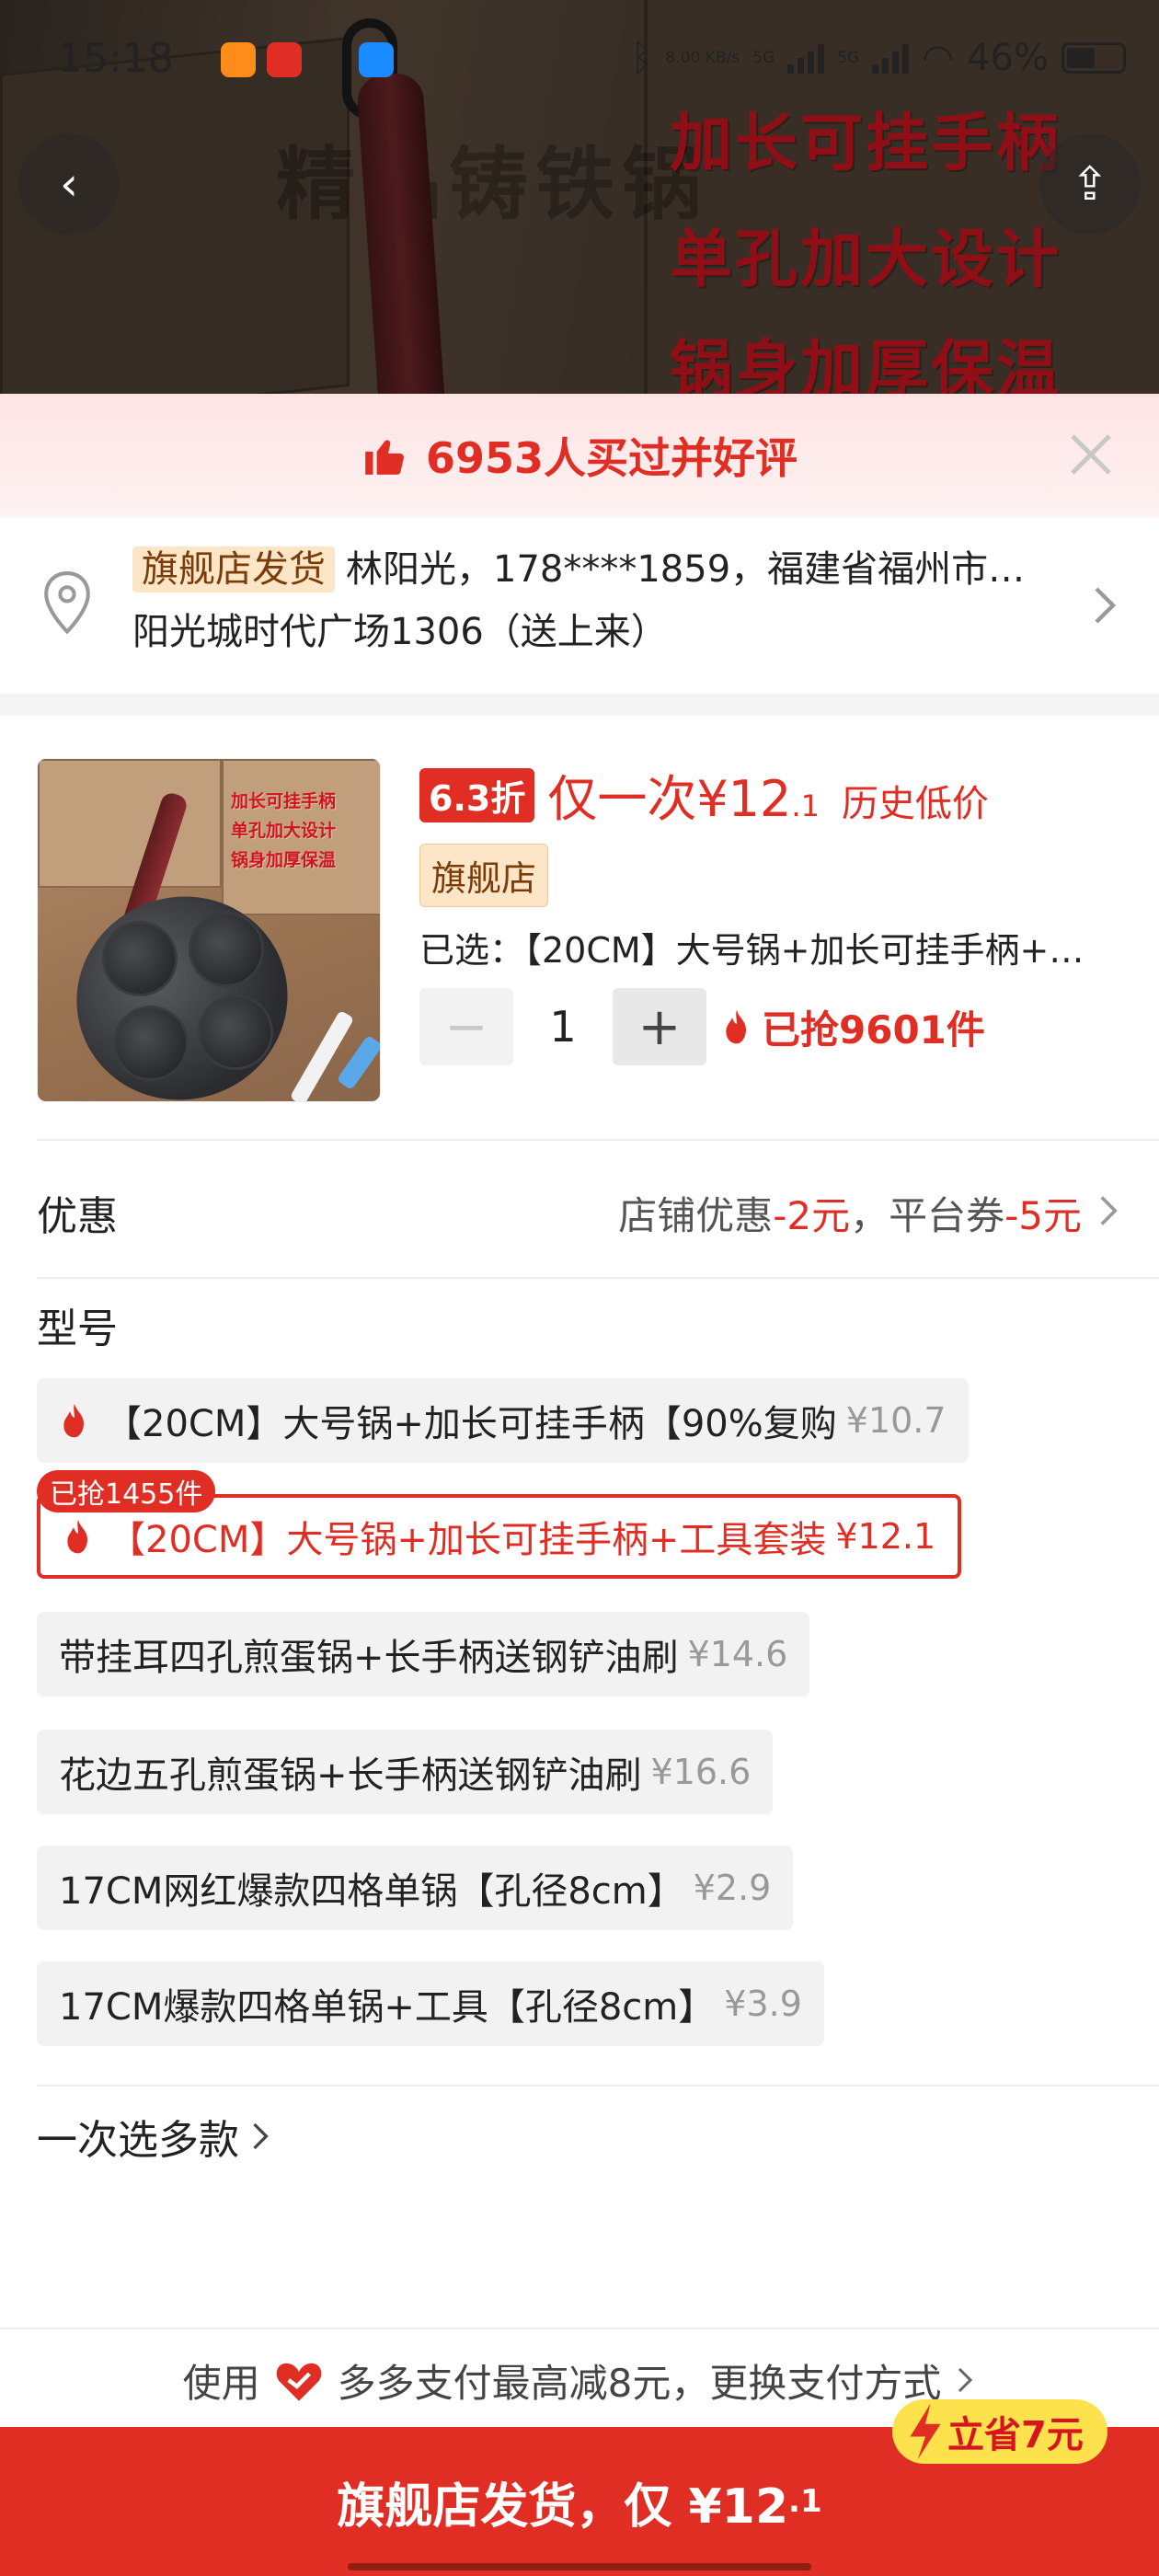  What do you see at coordinates (284, 860) in the screenshot?
I see `thumb-promo-line: 锅身加厚保温` at bounding box center [284, 860].